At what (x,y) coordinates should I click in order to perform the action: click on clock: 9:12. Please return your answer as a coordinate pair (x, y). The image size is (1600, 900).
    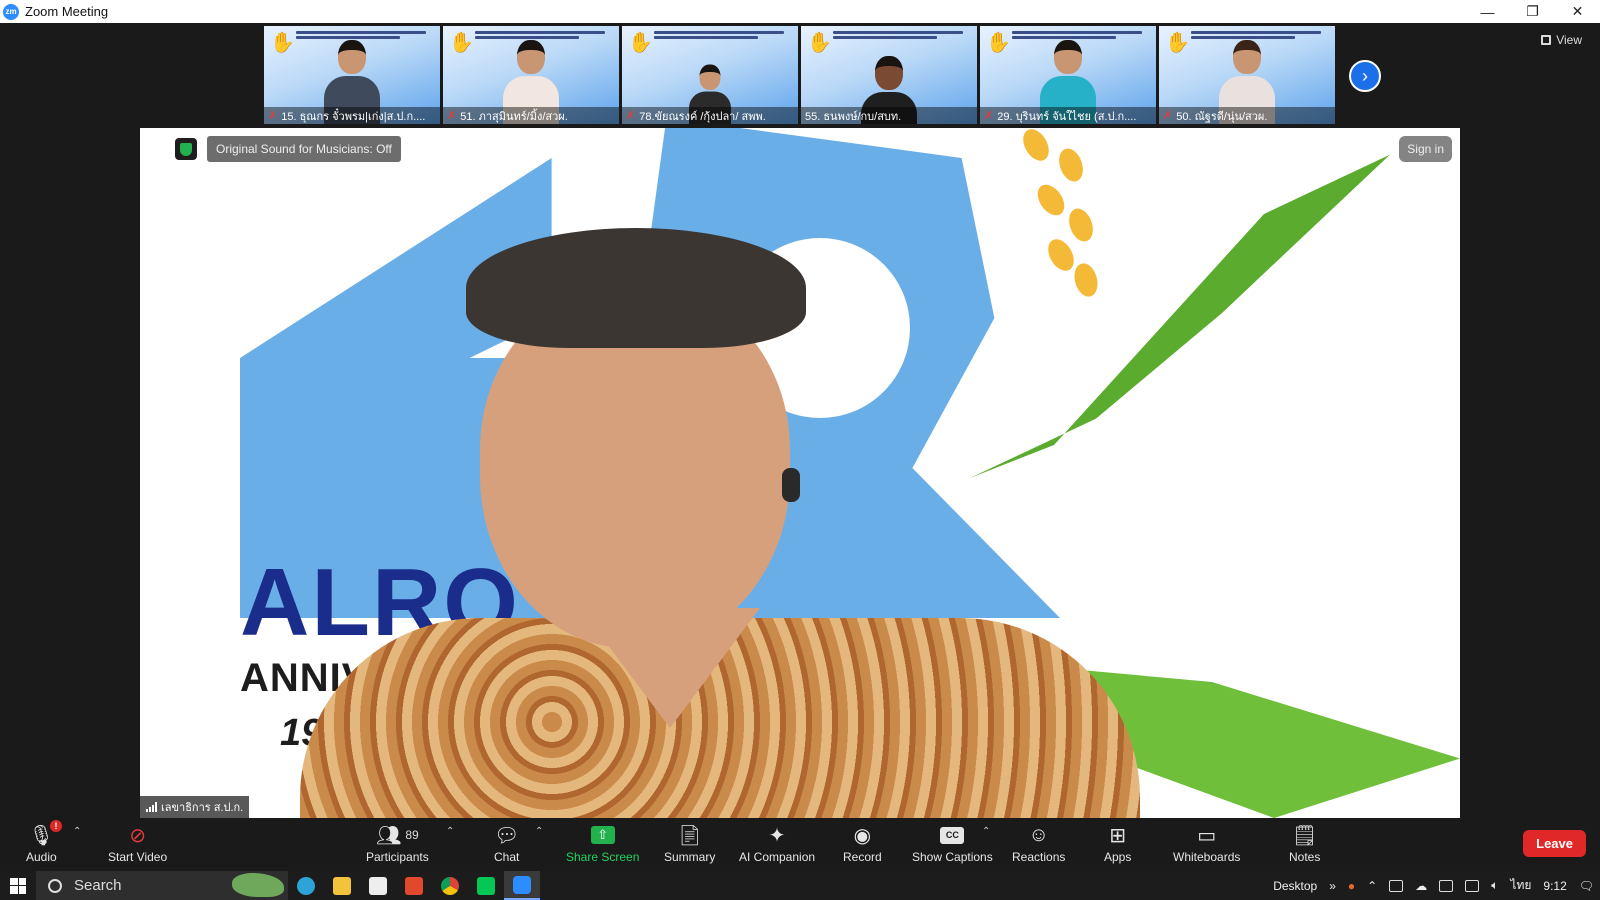
    Looking at the image, I should click on (1554, 886).